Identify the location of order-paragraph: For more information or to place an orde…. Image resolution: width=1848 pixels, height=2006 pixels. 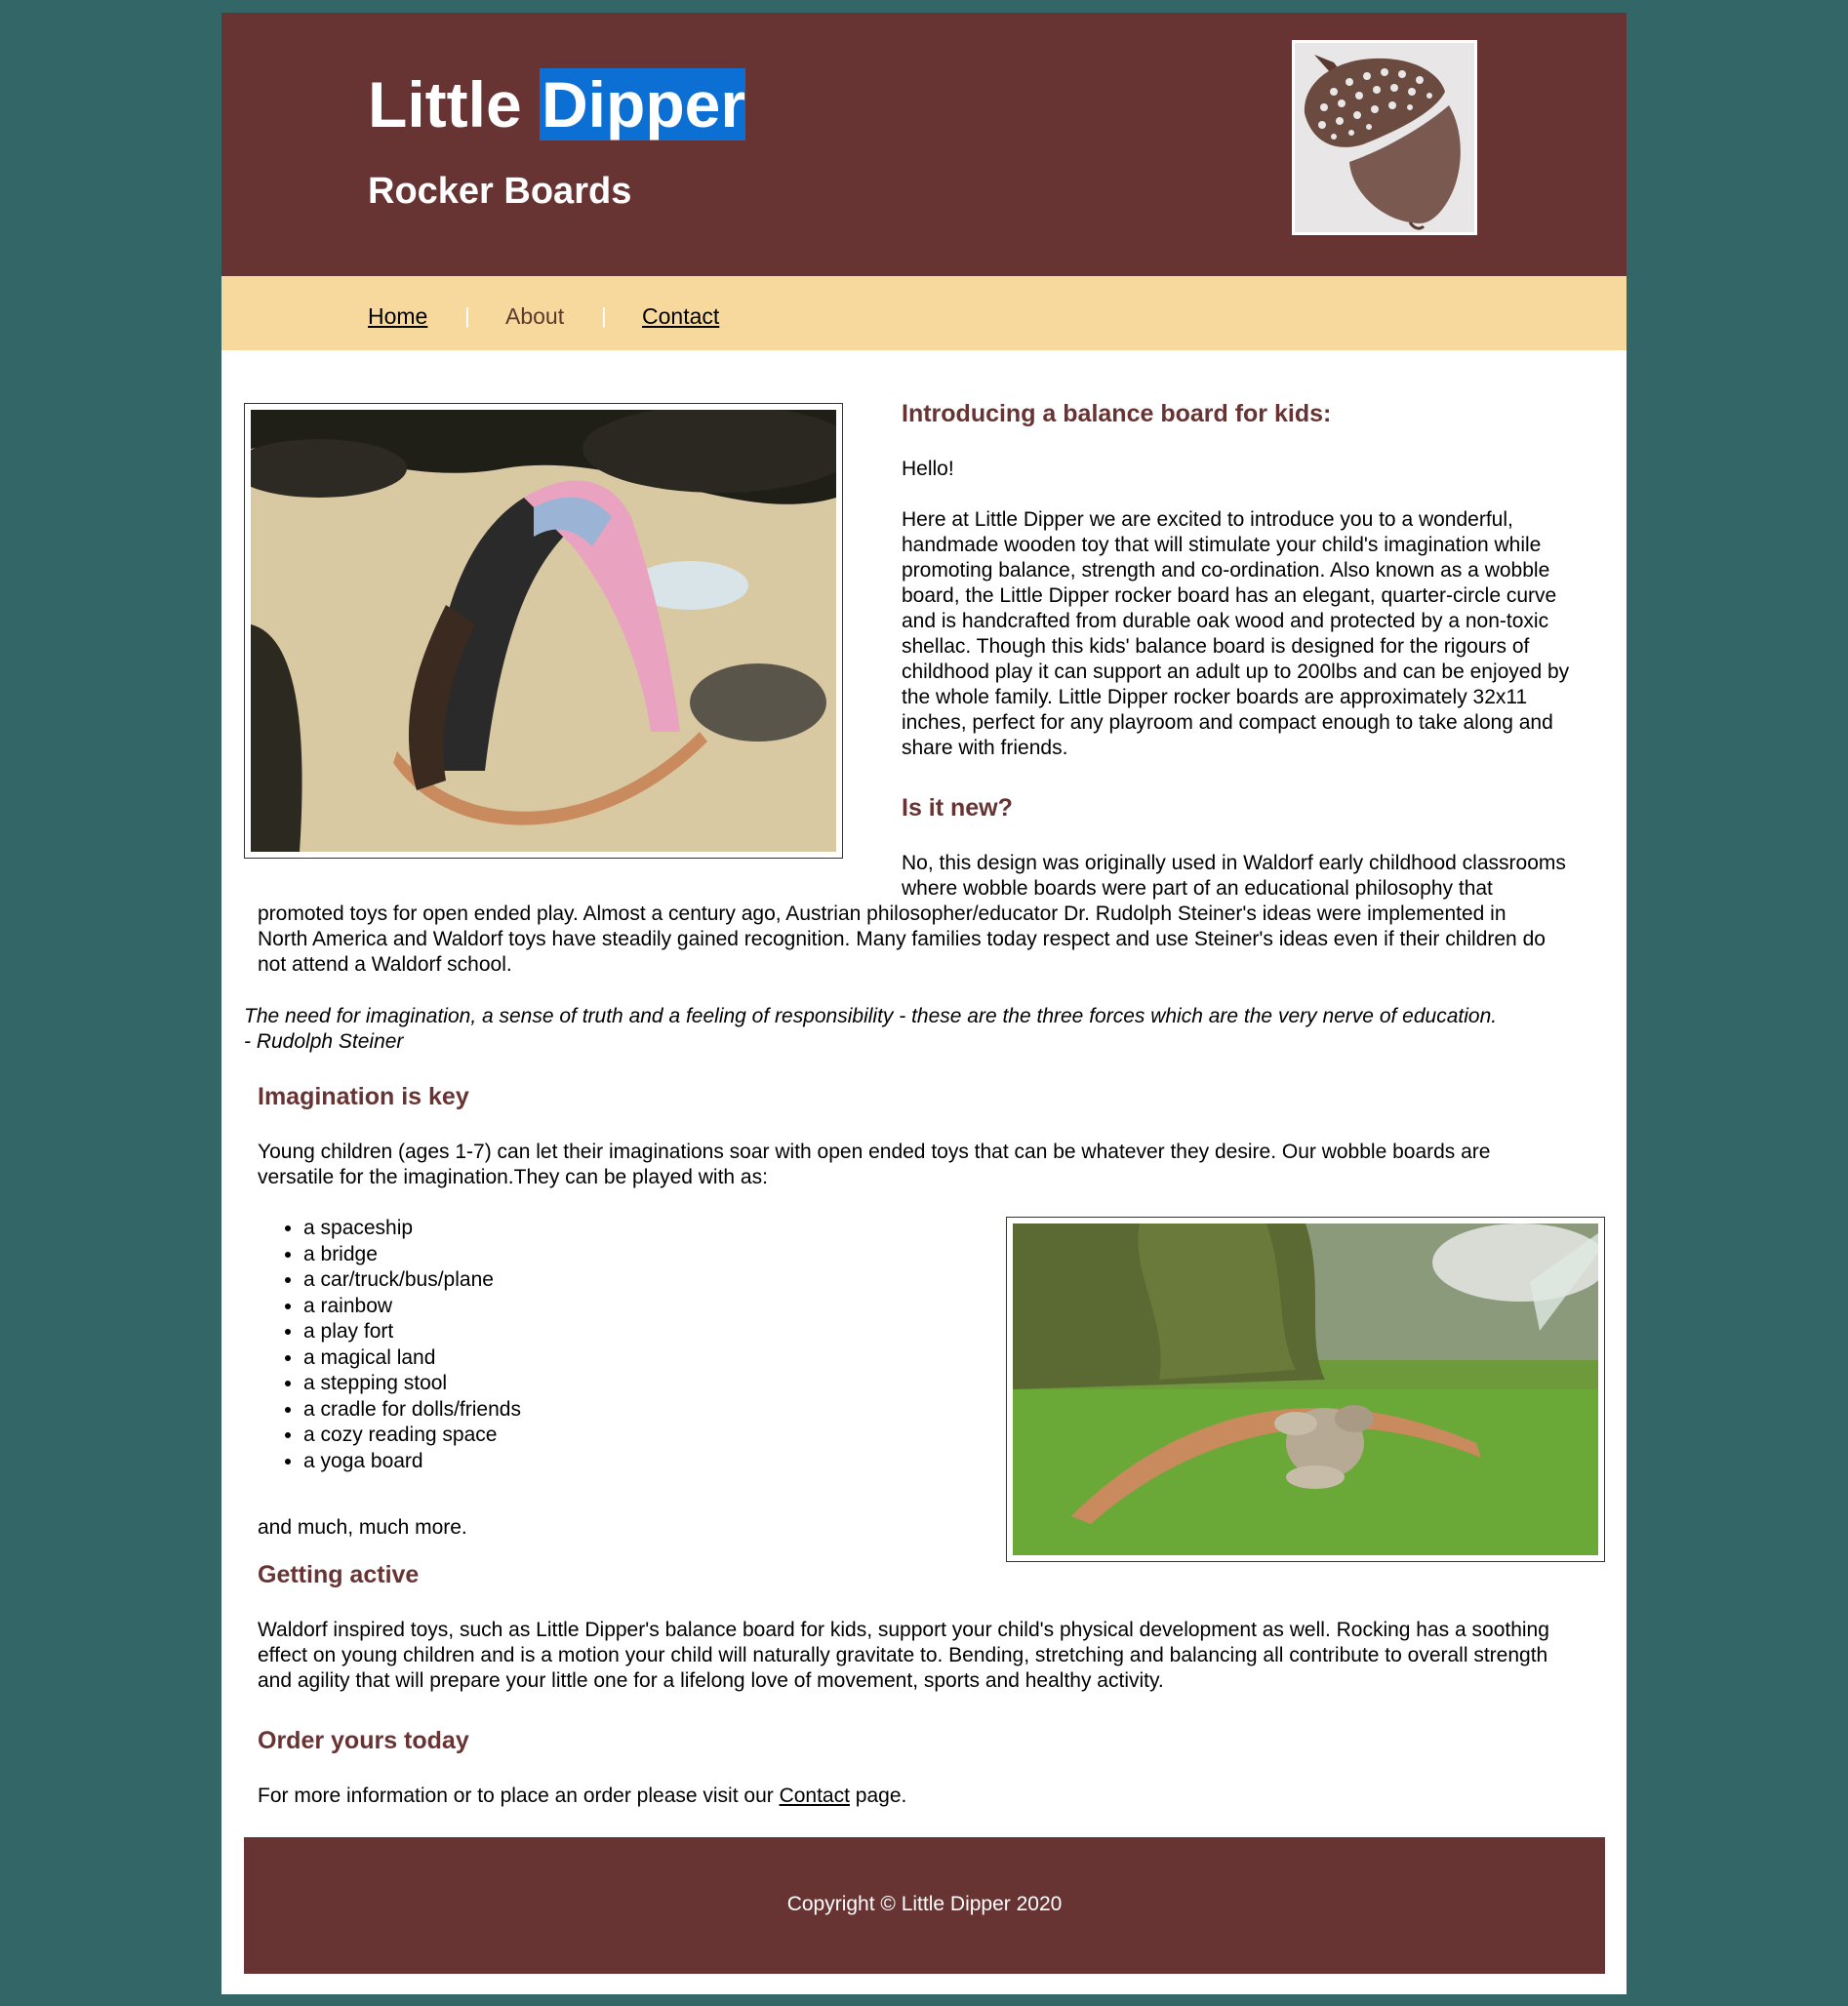
(582, 1796).